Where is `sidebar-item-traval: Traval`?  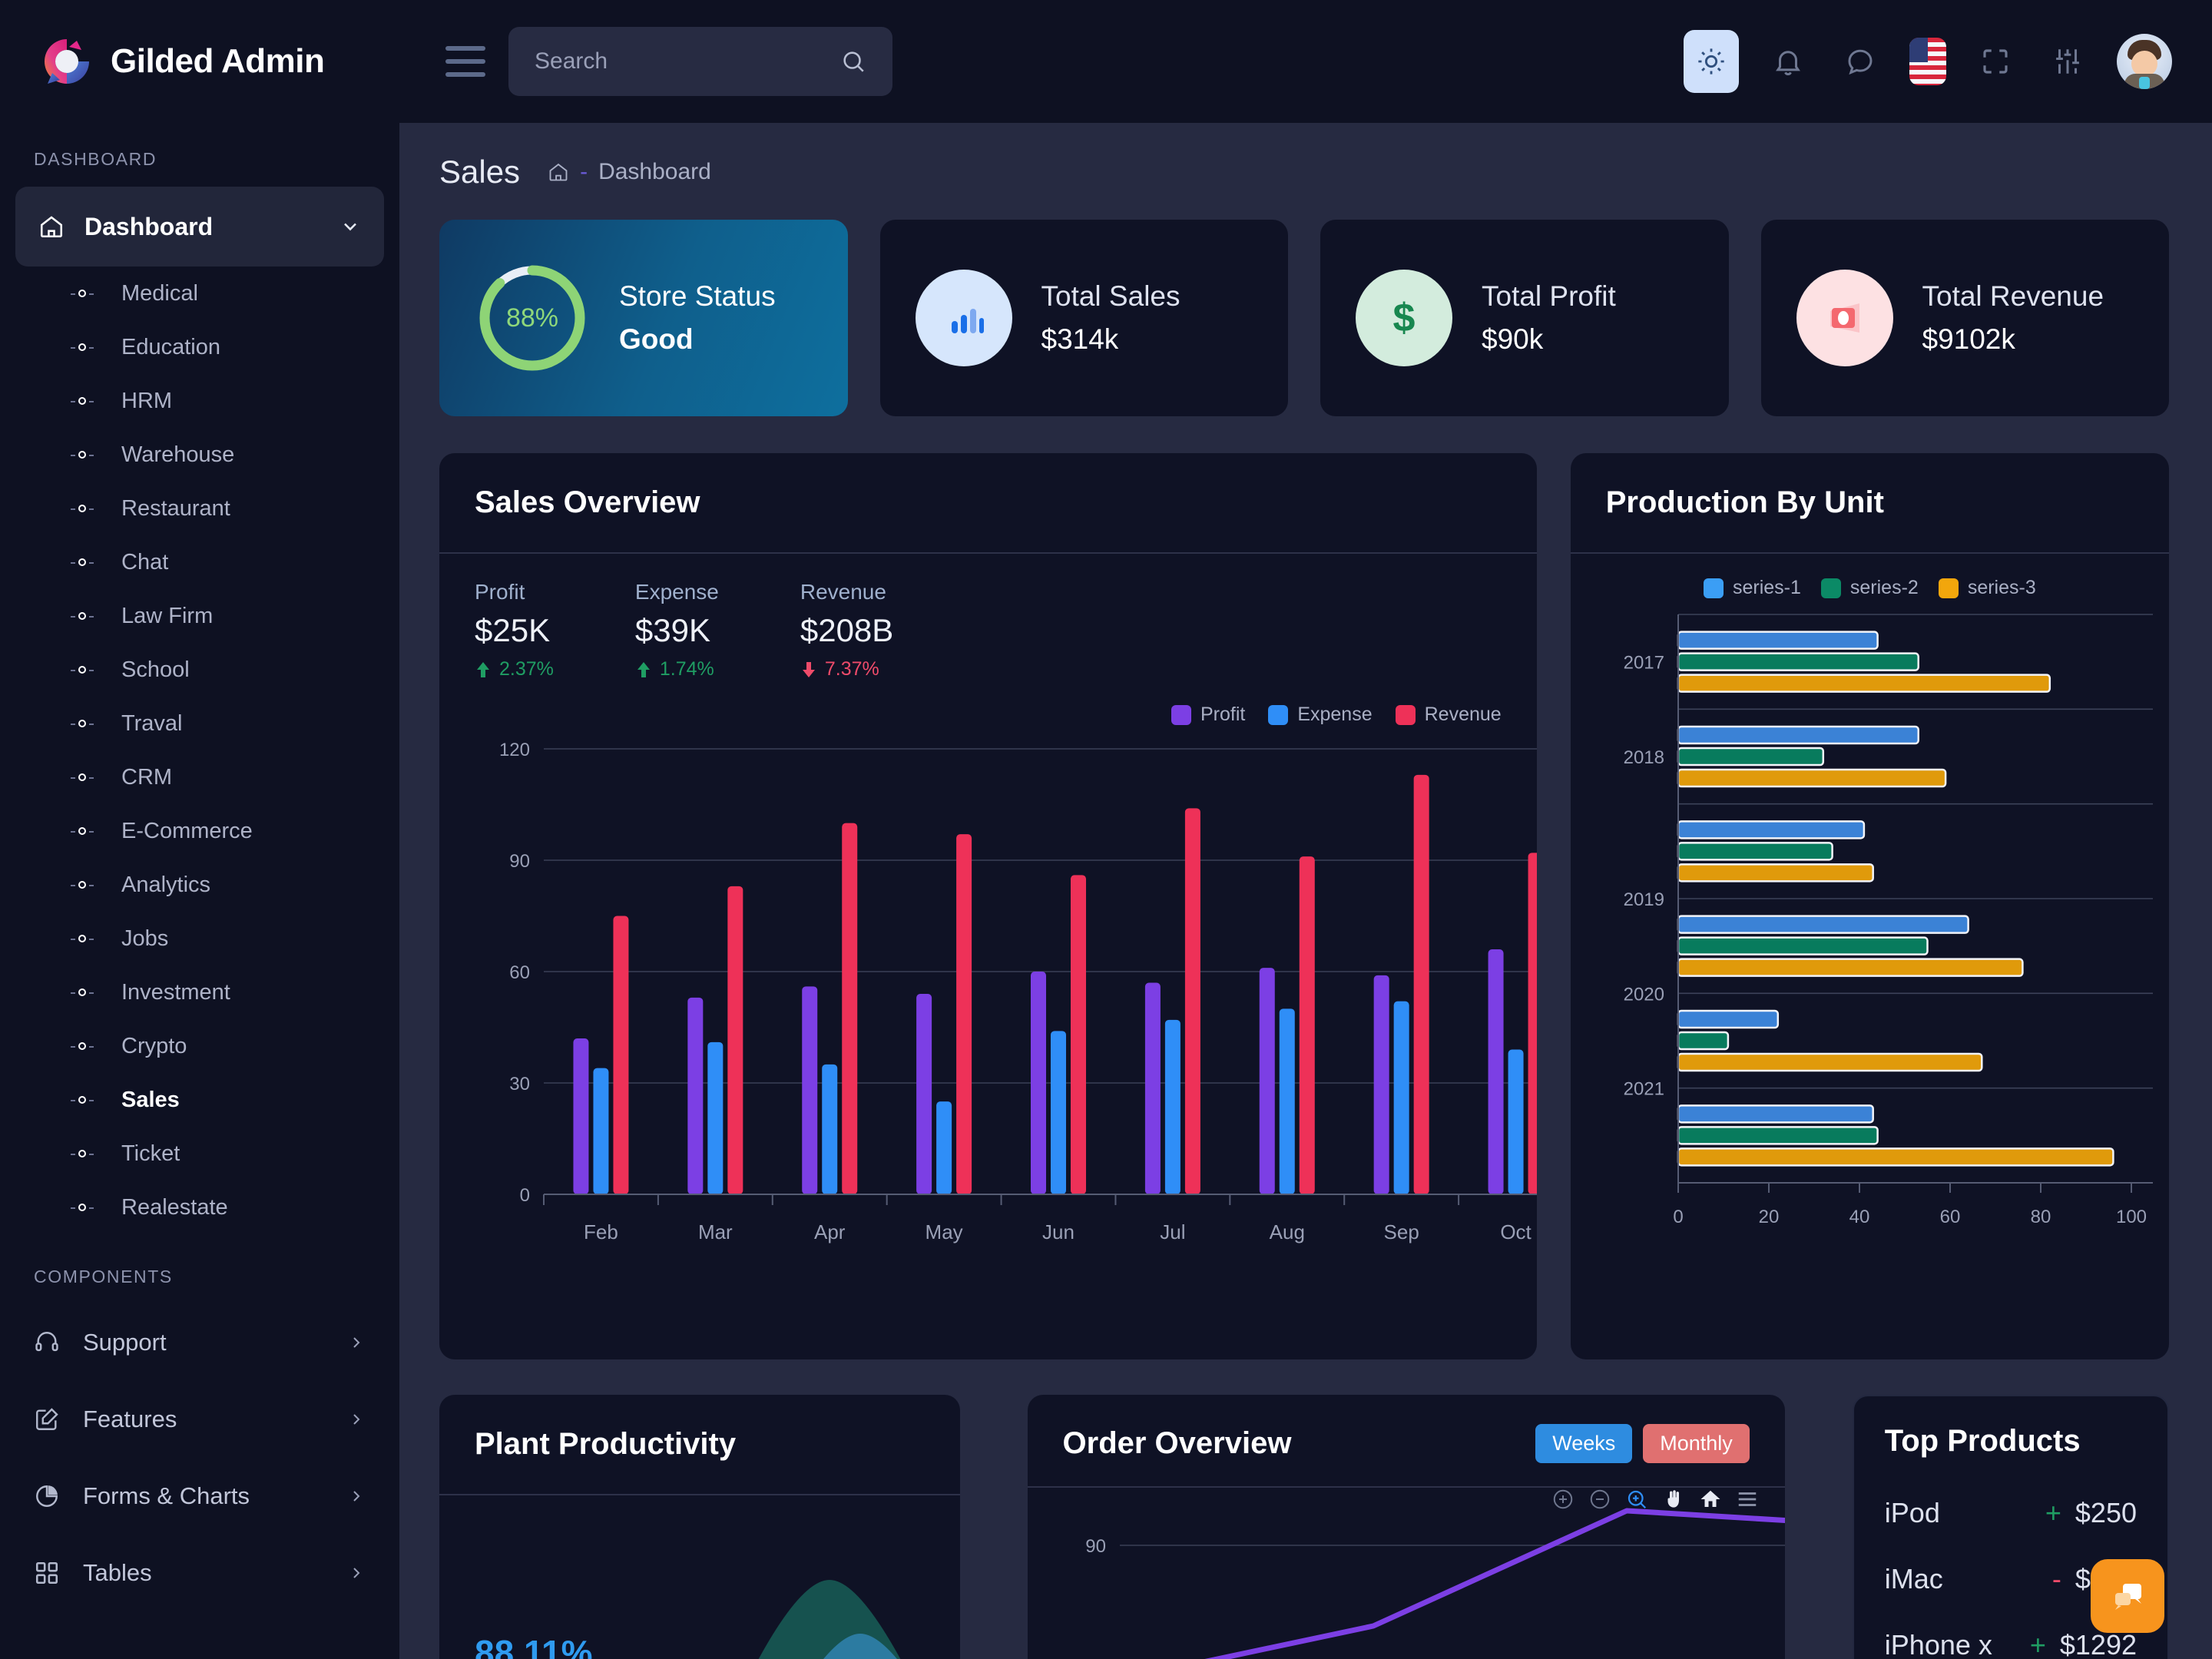
sidebar-item-traval: Traval is located at coordinates (200, 724).